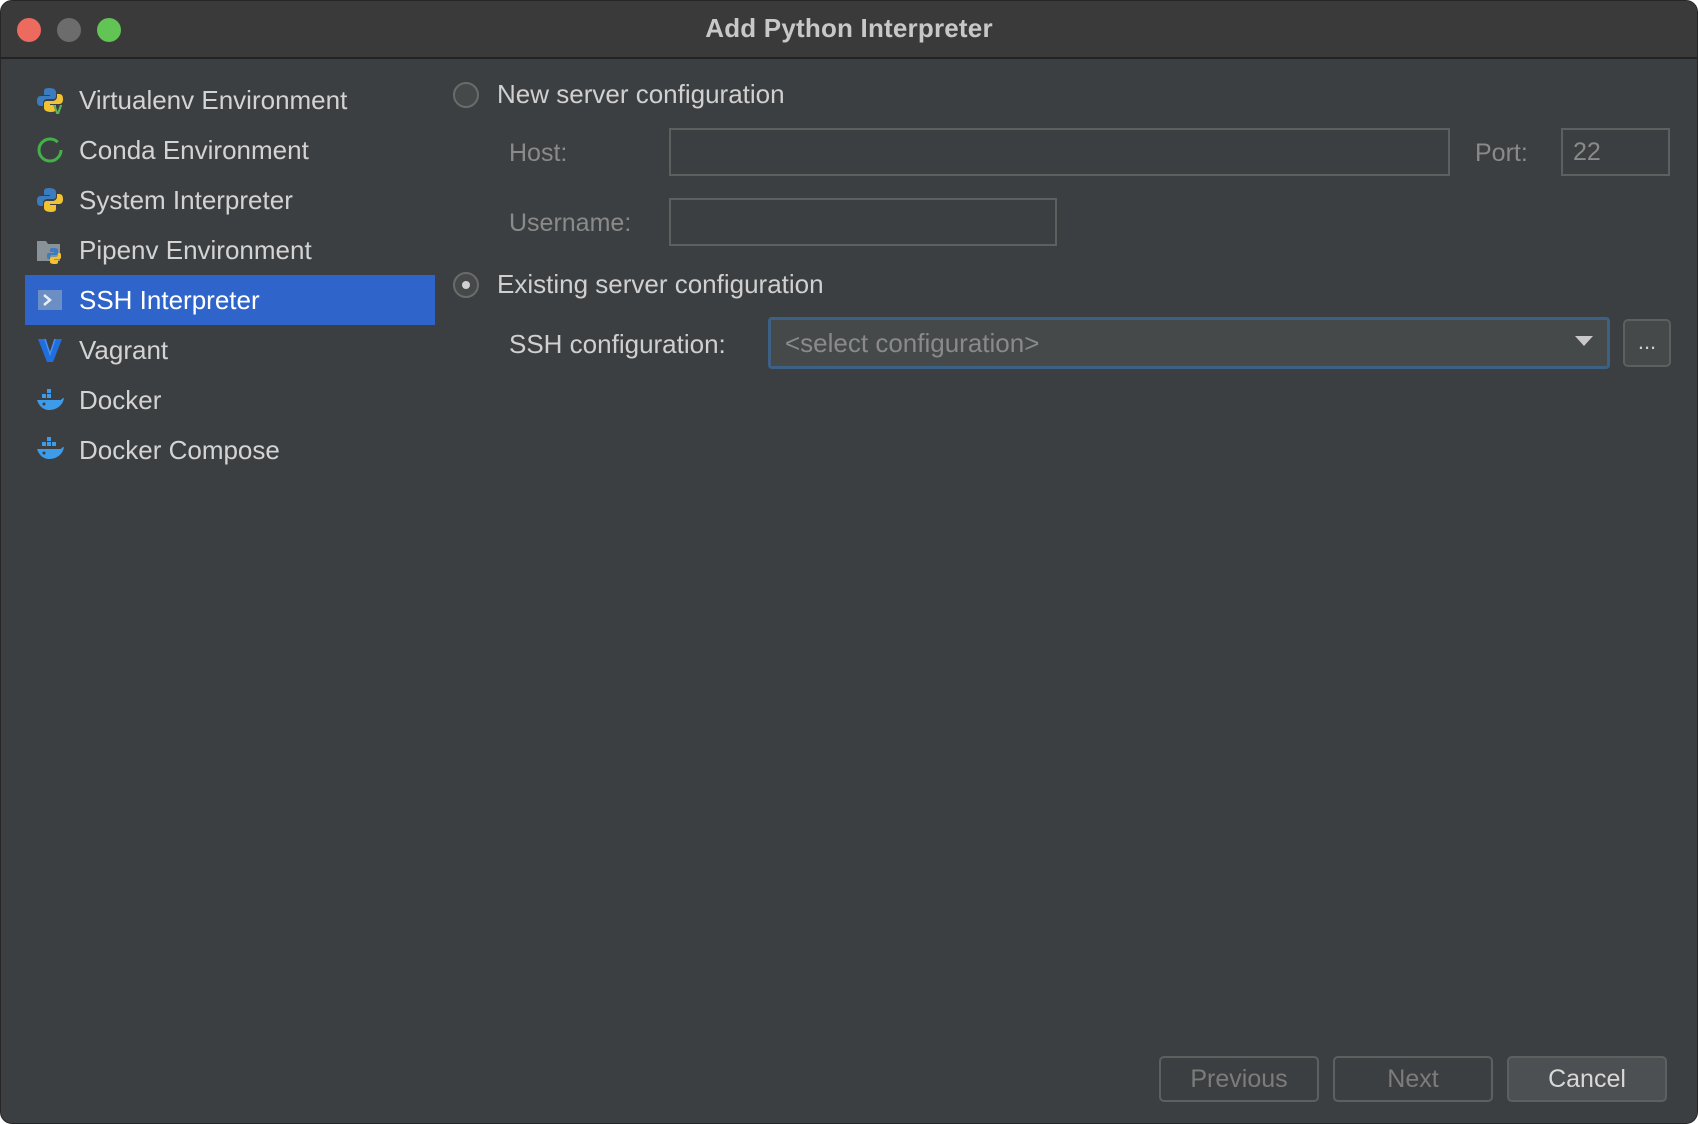  What do you see at coordinates (466, 94) in the screenshot?
I see `new-server-radio` at bounding box center [466, 94].